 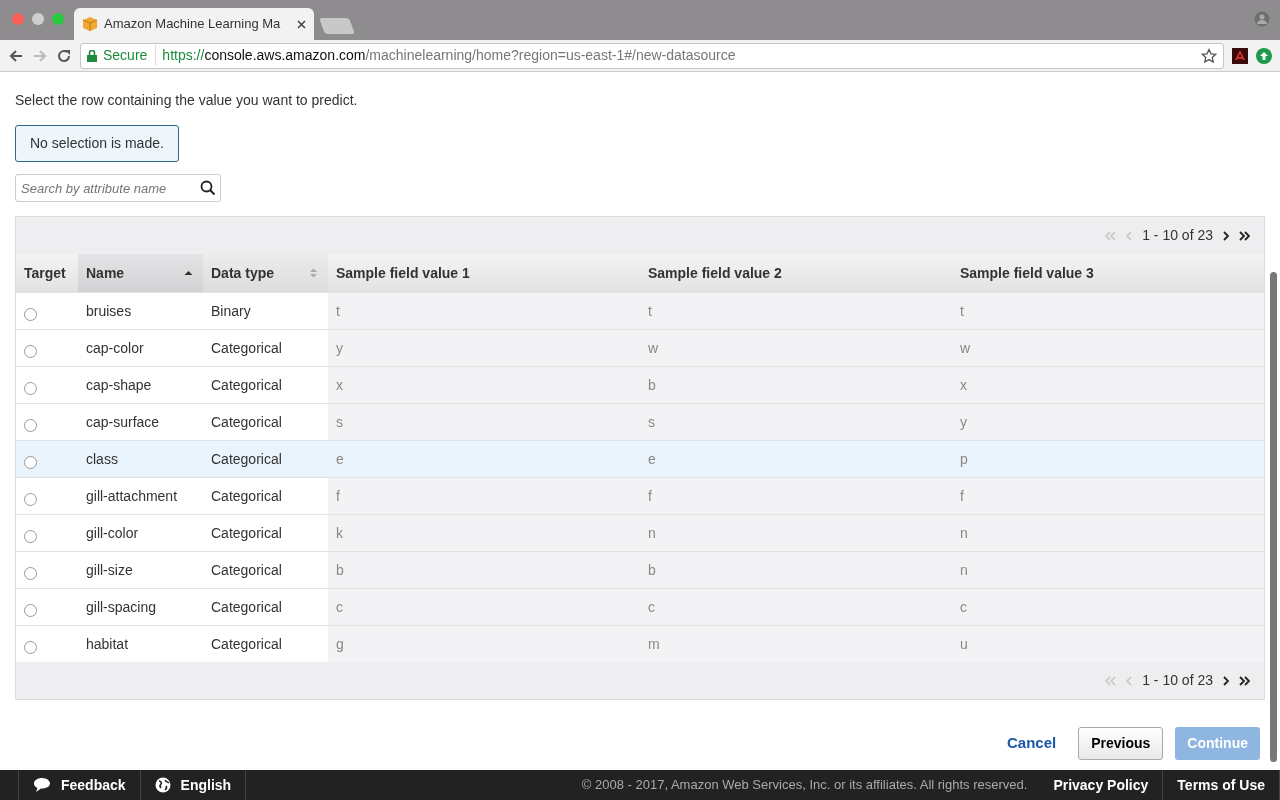 What do you see at coordinates (109, 311) in the screenshot?
I see `table-cell-text: bruises` at bounding box center [109, 311].